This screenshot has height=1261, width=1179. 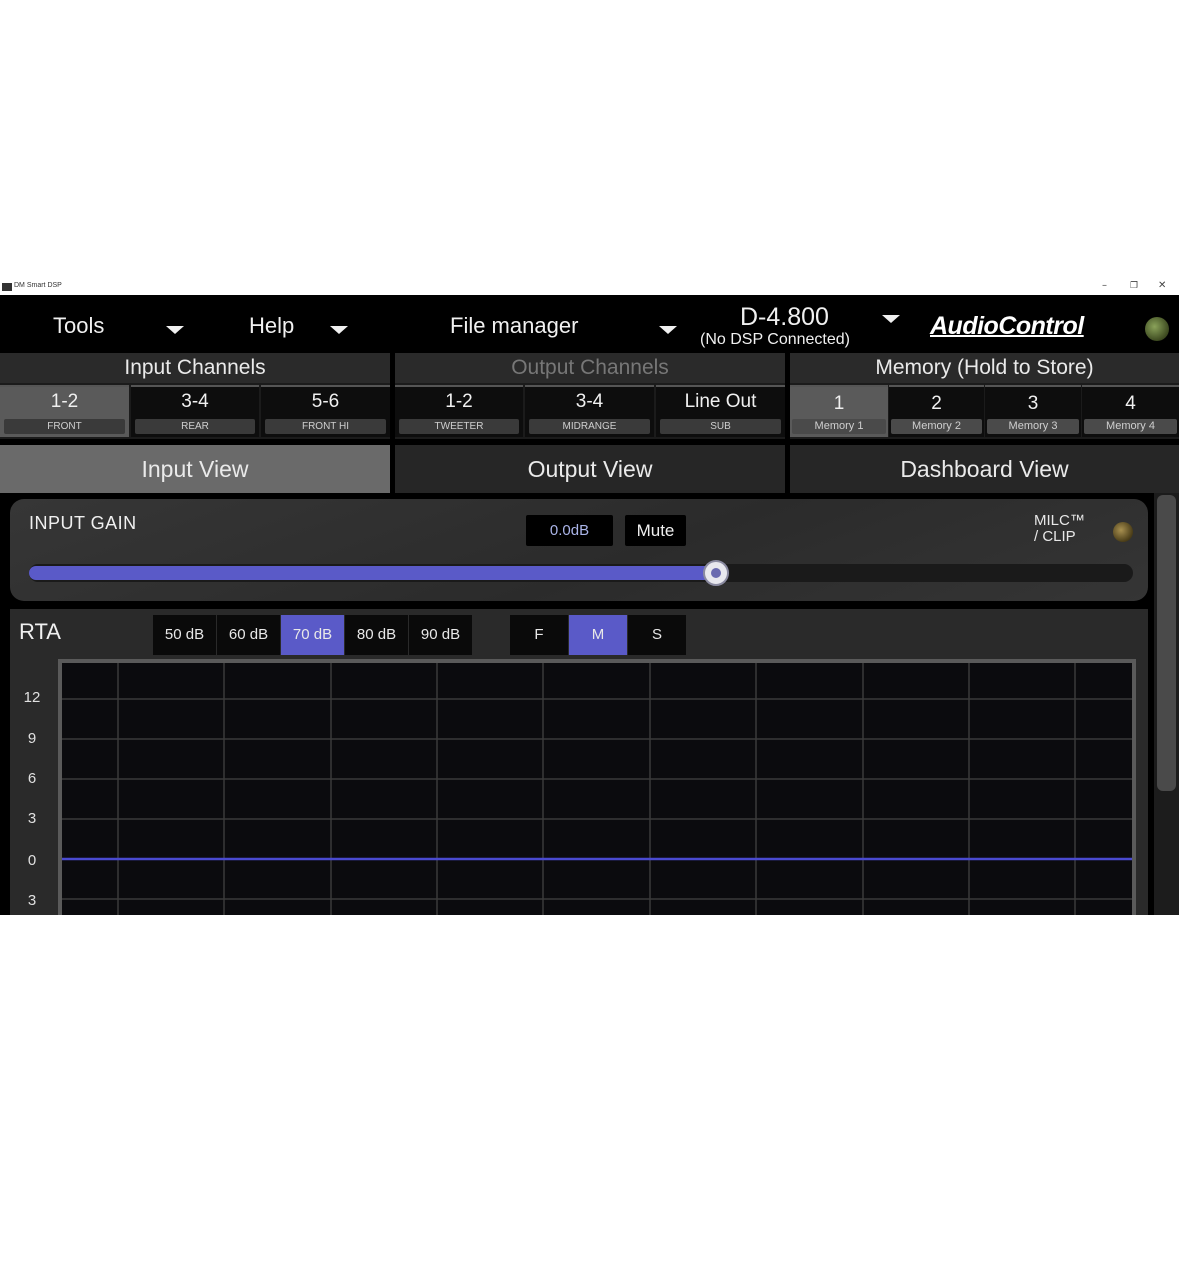 What do you see at coordinates (720, 401) in the screenshot?
I see `channel-number: Line Out` at bounding box center [720, 401].